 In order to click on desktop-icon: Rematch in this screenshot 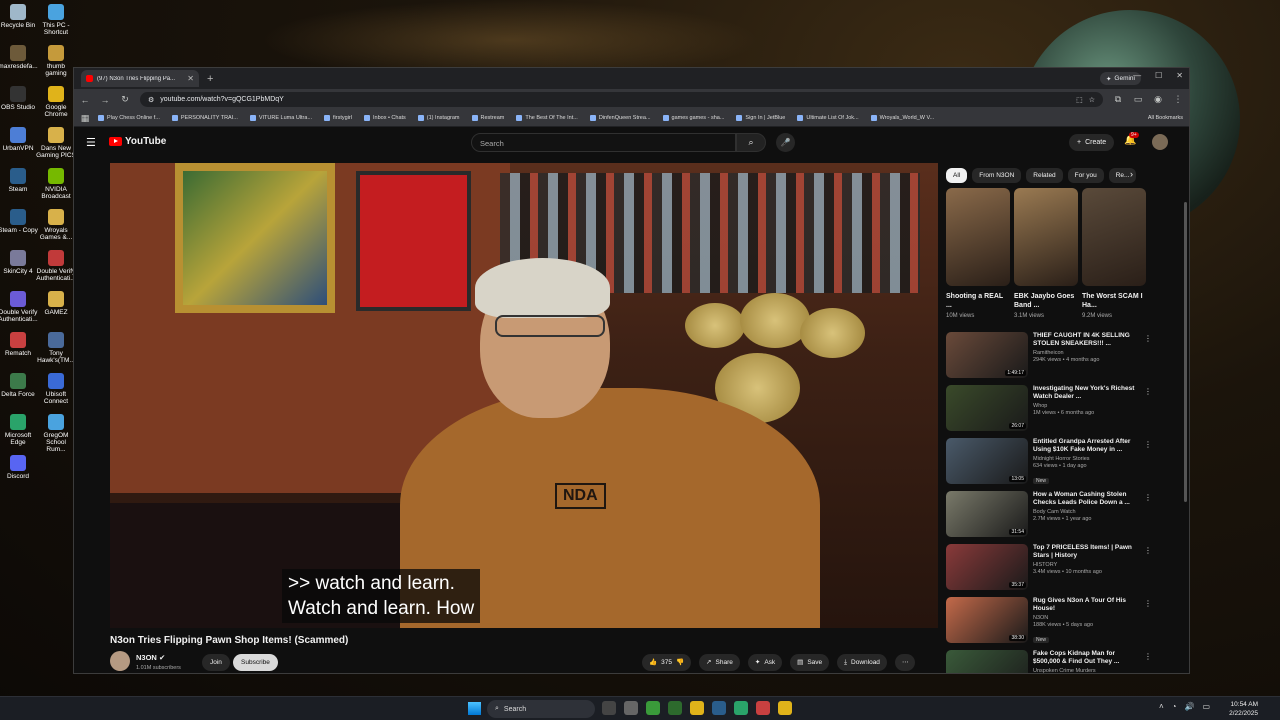, I will do `click(19, 344)`.